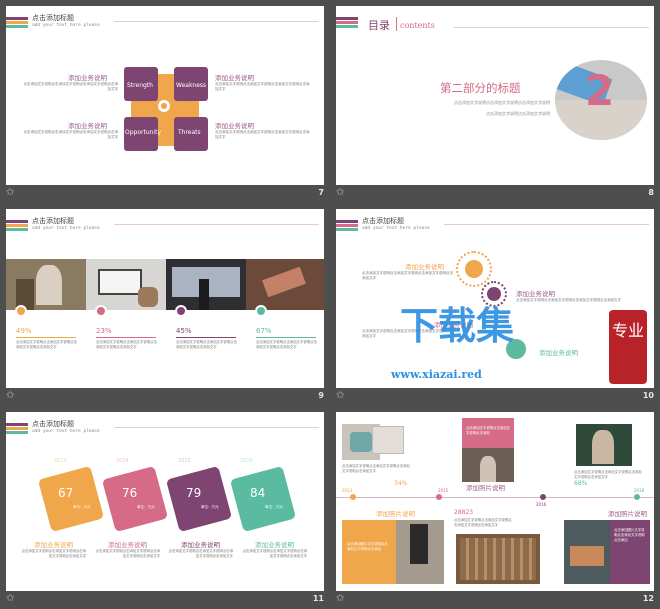 Image resolution: width=660 pixels, height=609 pixels. I want to click on stat-value: 34%, so click(401, 483).